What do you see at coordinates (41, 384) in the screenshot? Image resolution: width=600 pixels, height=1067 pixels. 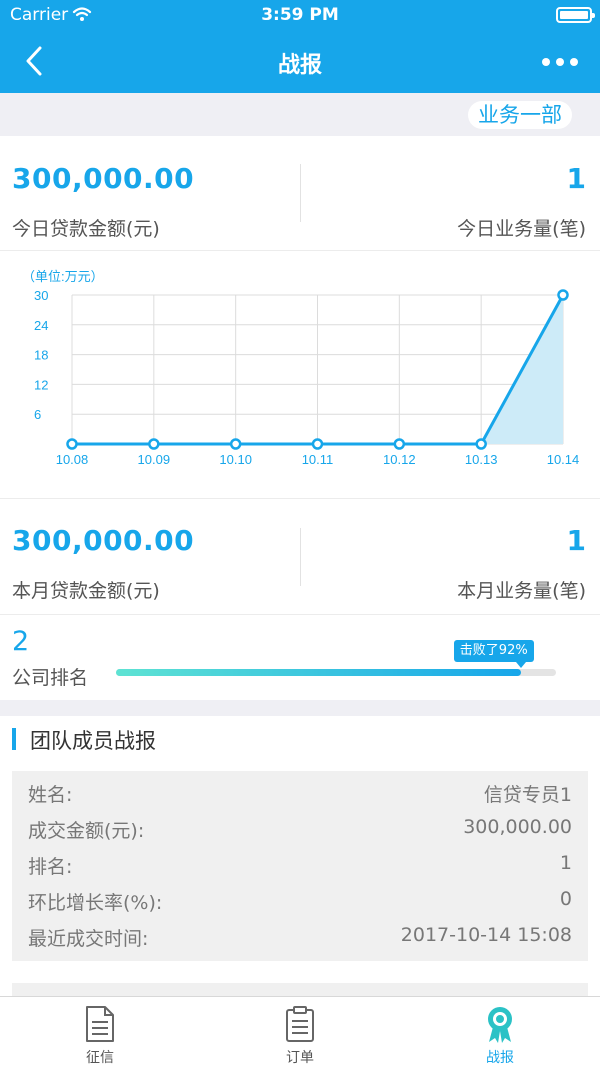 I see `y-tick-label: 12` at bounding box center [41, 384].